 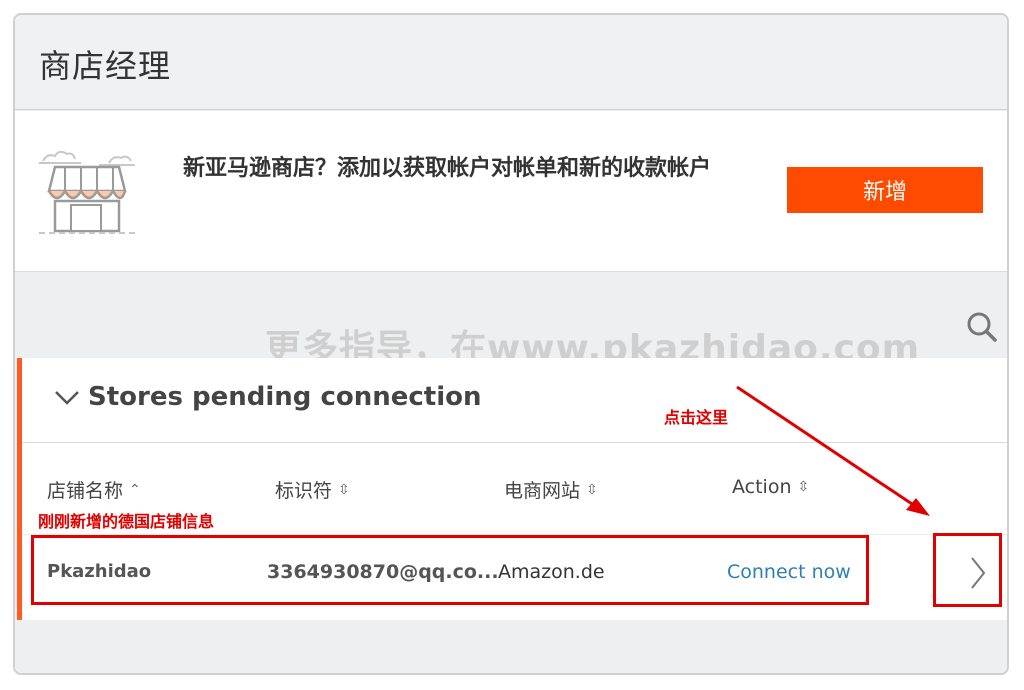 What do you see at coordinates (833, 450) in the screenshot?
I see `annotation-arrow` at bounding box center [833, 450].